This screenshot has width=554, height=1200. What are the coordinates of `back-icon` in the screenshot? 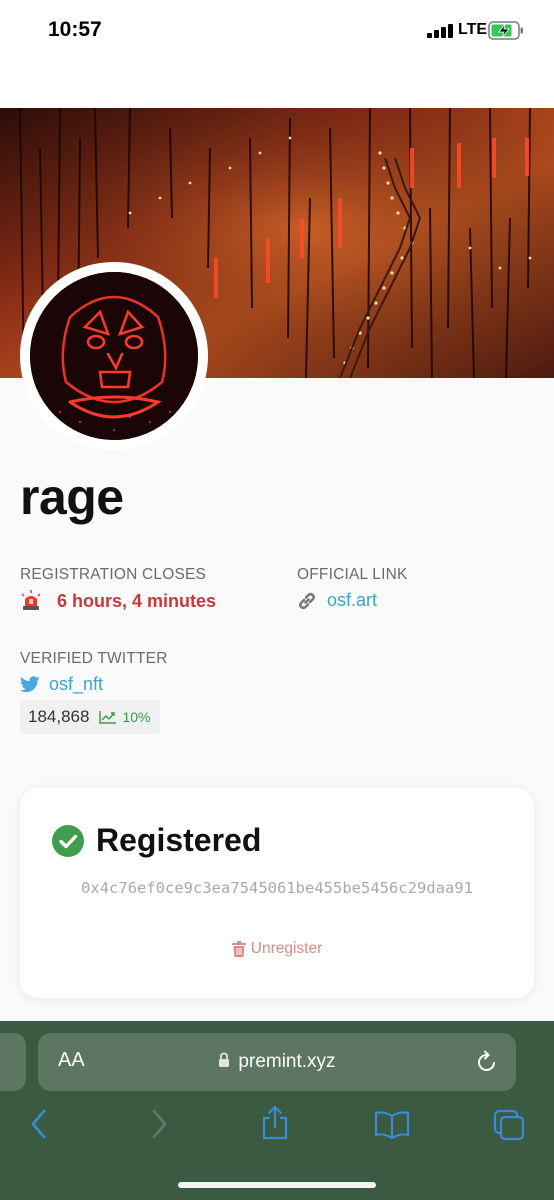 It's located at (39, 1124).